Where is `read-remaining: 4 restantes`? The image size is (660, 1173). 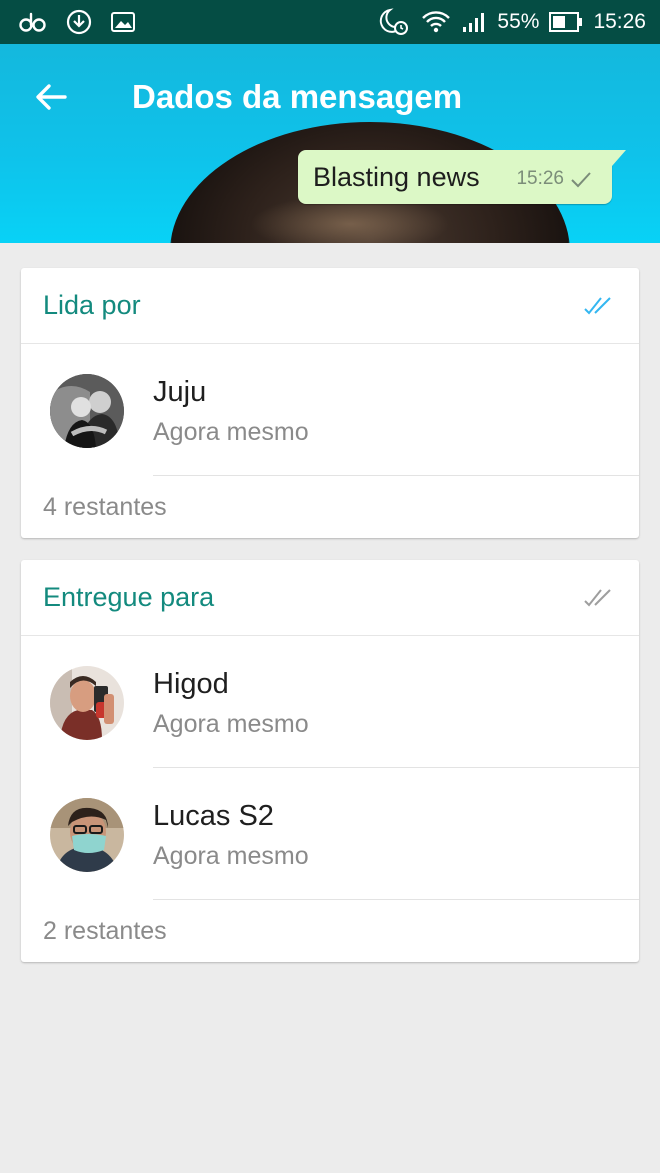 read-remaining: 4 restantes is located at coordinates (330, 507).